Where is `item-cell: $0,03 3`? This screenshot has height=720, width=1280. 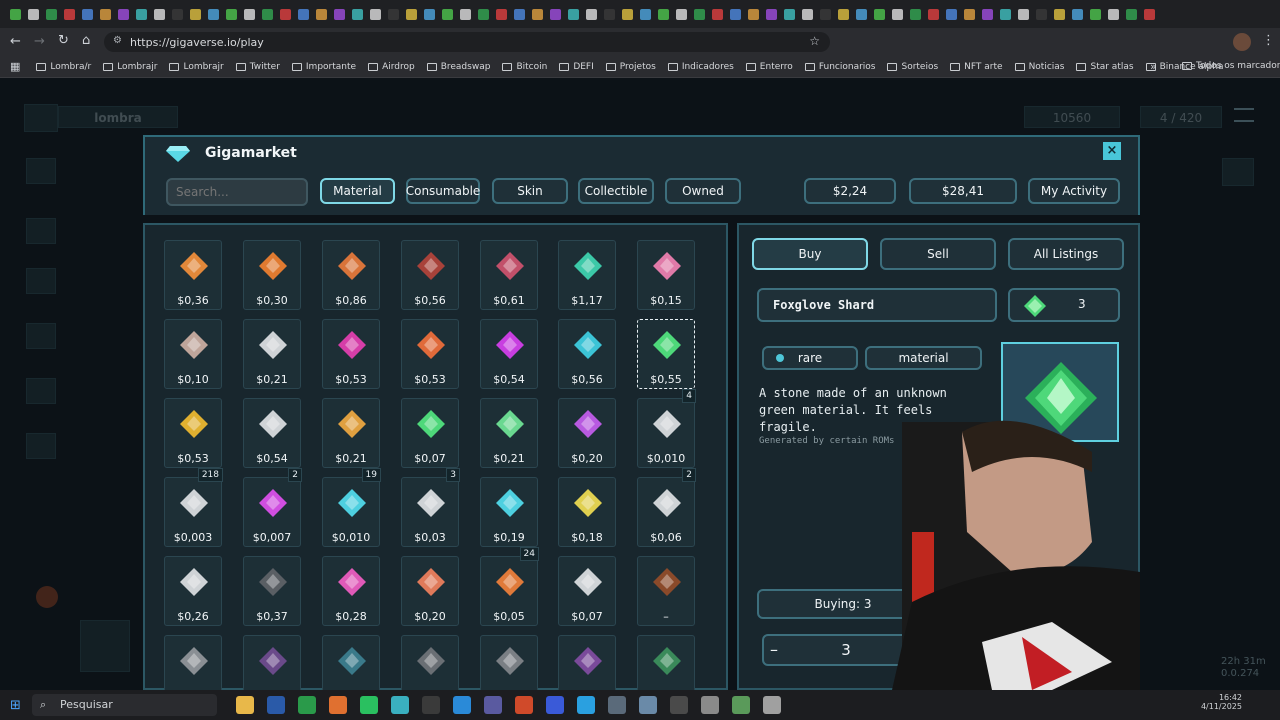 item-cell: $0,03 3 is located at coordinates (430, 507).